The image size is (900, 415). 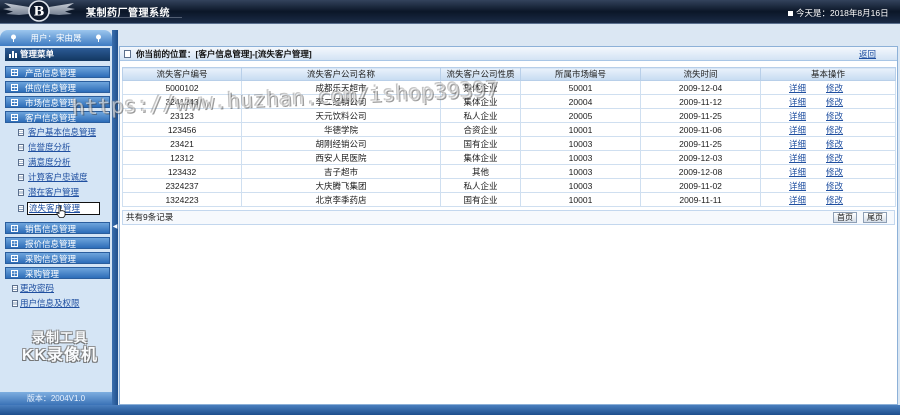 I want to click on menu-item-loyalty: 计算客户忠诚度, so click(x=62, y=177).